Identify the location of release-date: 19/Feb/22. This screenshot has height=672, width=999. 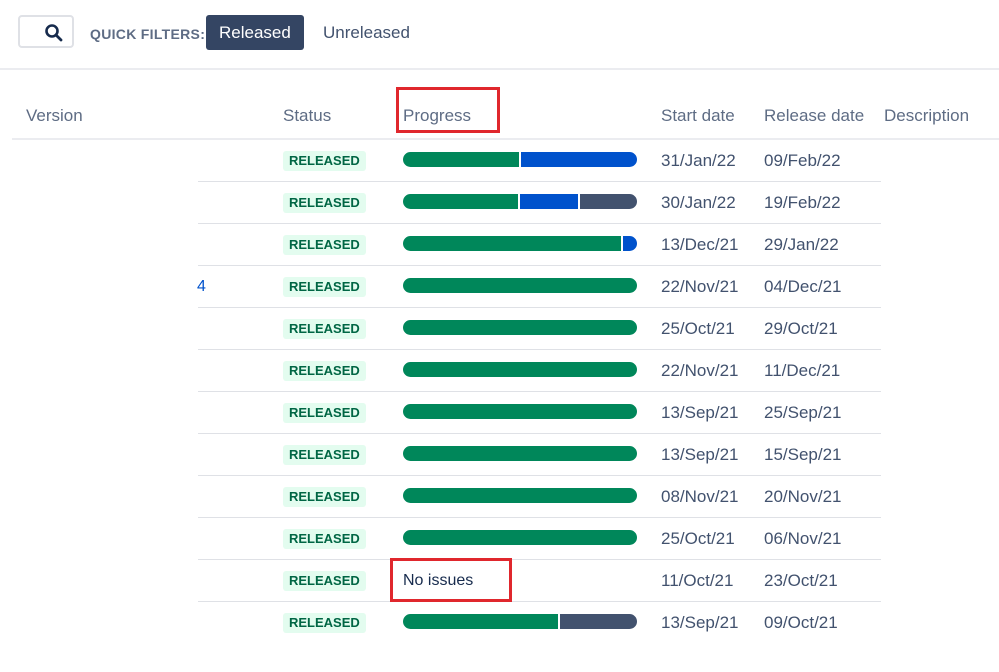
(802, 202).